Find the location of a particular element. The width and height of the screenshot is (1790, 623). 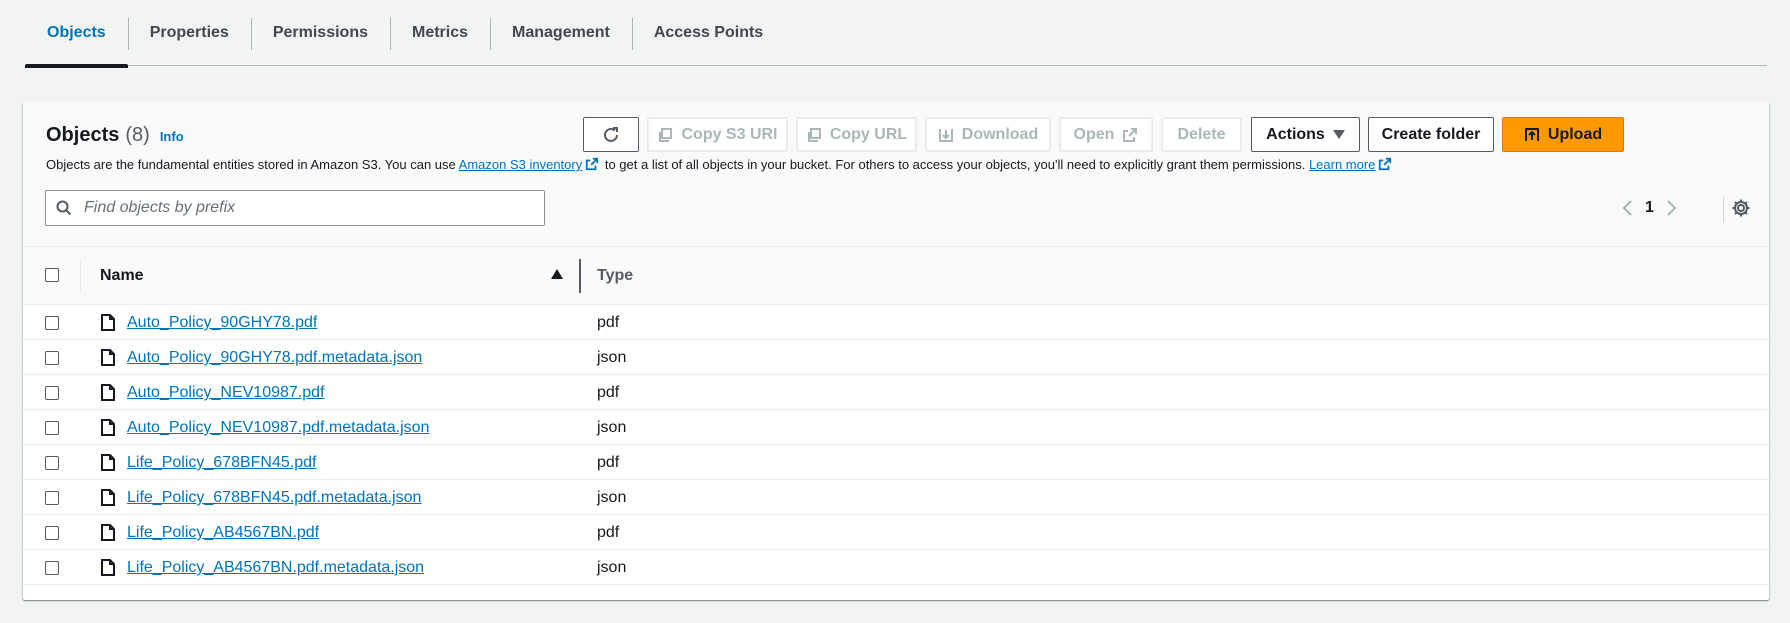

create-folder-button: Create folder is located at coordinates (1431, 134).